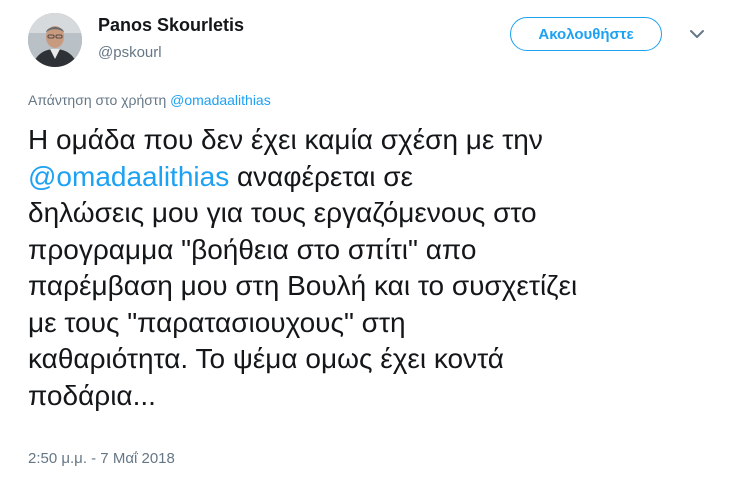 This screenshot has height=480, width=734. Describe the element at coordinates (266, 358) in the screenshot. I see `tweet-line: καθαριότητα. Το ψέμα ομως έχει κοντά` at that location.